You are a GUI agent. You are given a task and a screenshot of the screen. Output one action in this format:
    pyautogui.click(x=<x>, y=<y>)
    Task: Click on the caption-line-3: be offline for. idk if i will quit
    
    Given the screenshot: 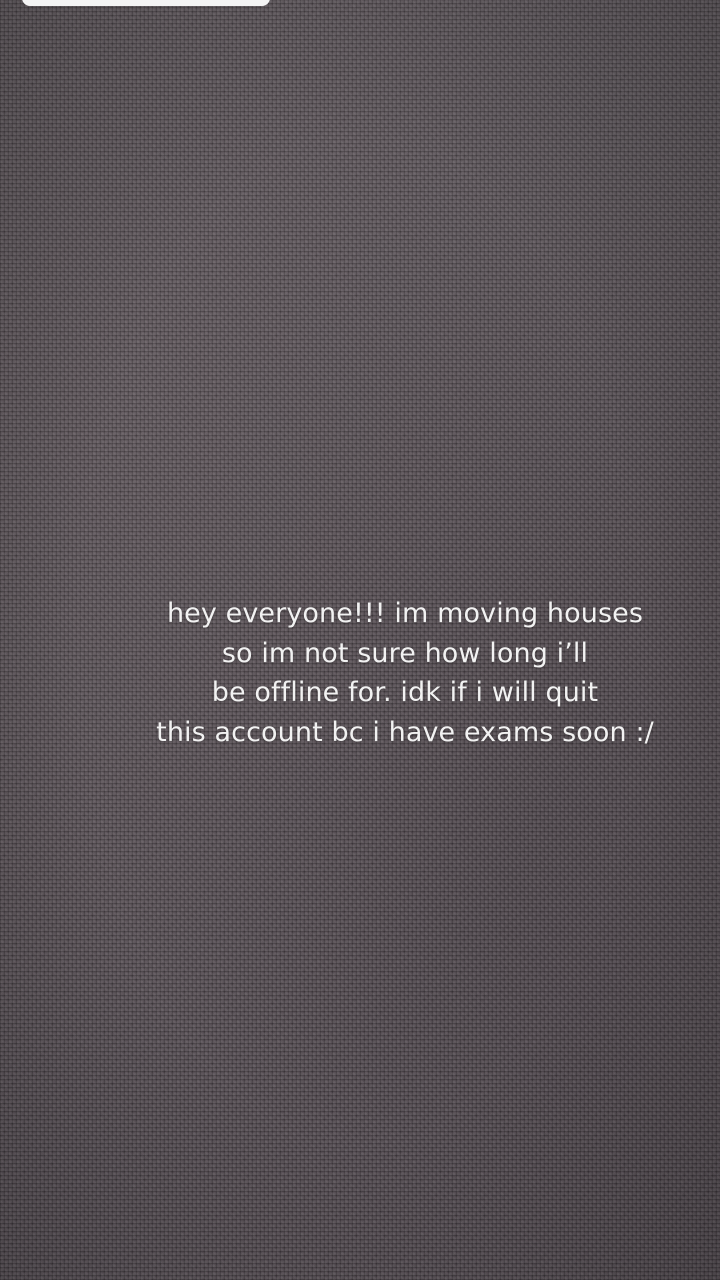 What is the action you would take?
    pyautogui.click(x=405, y=692)
    